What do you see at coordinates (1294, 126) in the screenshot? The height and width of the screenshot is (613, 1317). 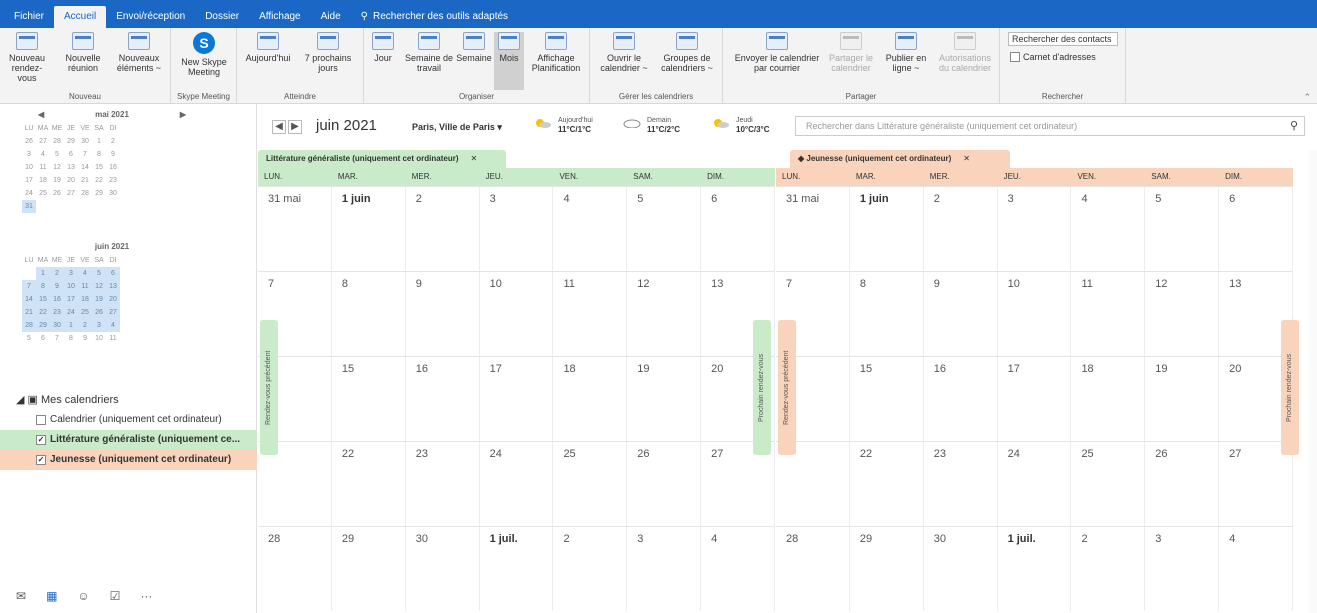 I see `search-icon: ⚲` at bounding box center [1294, 126].